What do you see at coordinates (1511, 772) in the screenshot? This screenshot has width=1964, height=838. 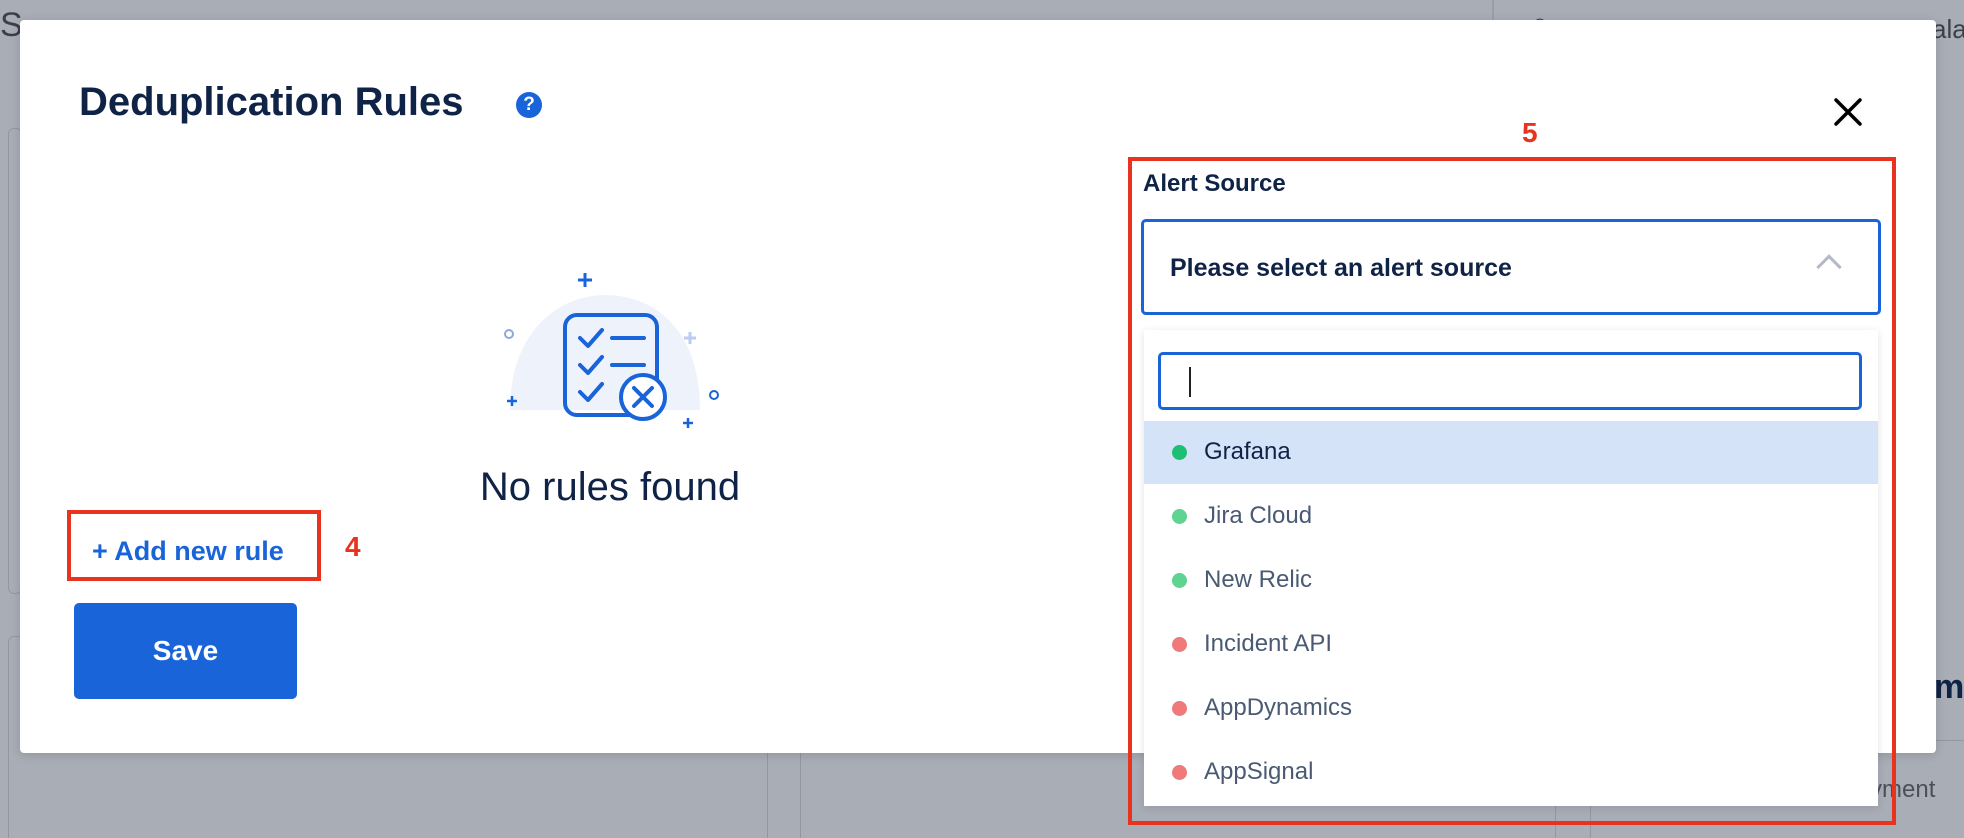 I see `alert-source-option-appsignal: AppSignal` at bounding box center [1511, 772].